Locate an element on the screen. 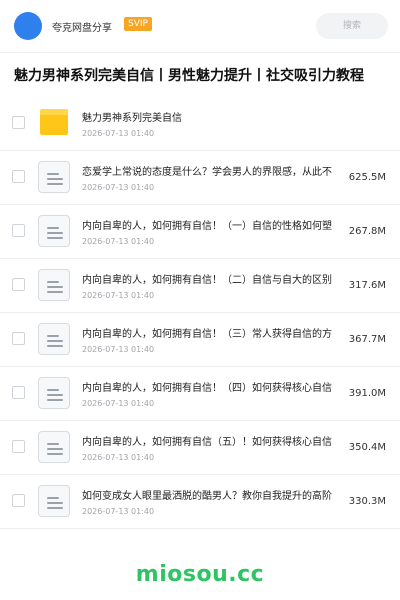  file-name: 内向自卑的人，如何拥有自信！（四）如何获得核心自信 is located at coordinates (218, 389).